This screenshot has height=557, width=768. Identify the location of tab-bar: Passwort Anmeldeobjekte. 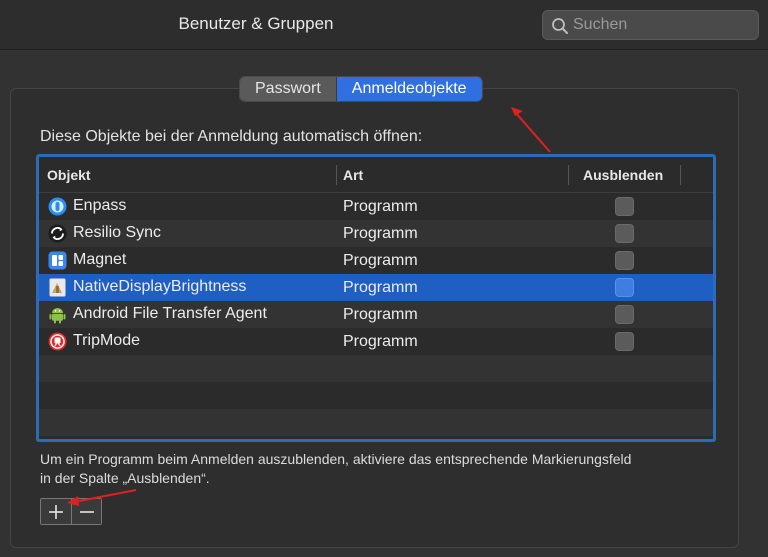
(361, 89).